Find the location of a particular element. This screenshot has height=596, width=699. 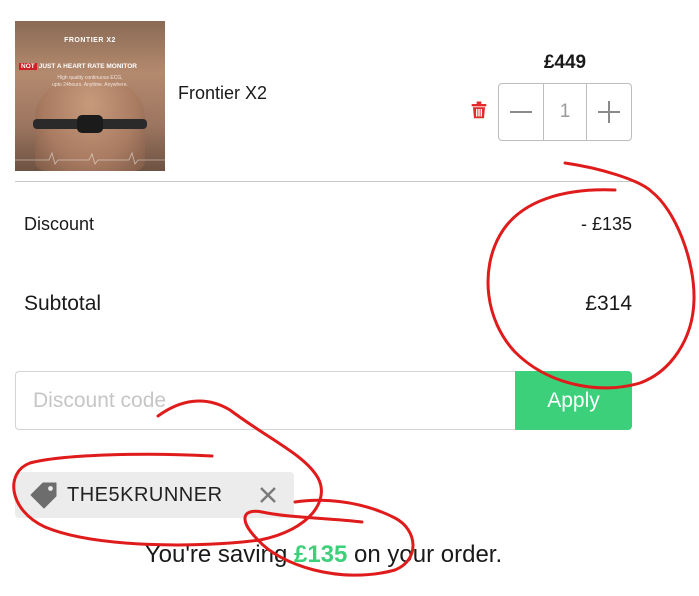

savings-message: You're saving £135 on your order. is located at coordinates (323, 555).